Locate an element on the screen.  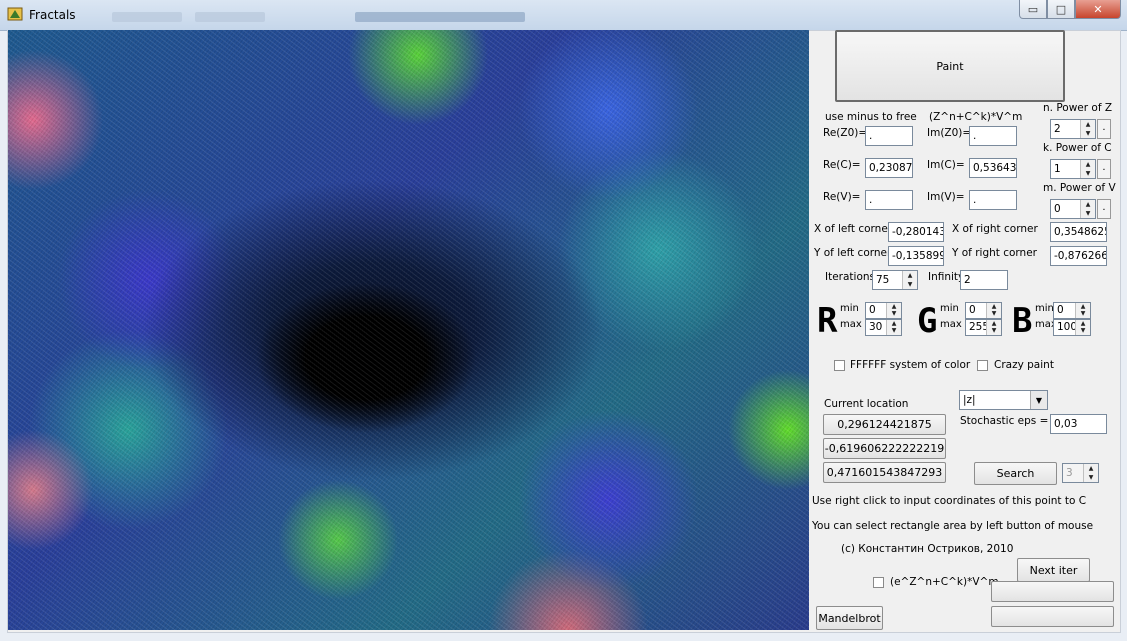
power-c-spinner: 1 ▲ ▼ is located at coordinates (1073, 169).